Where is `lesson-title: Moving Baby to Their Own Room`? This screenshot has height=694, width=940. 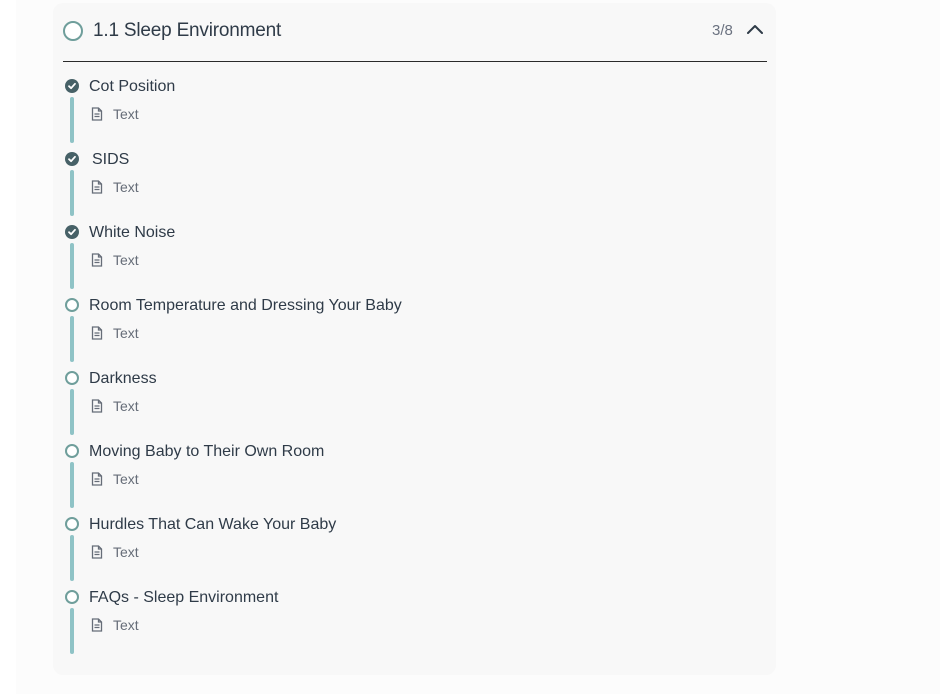 lesson-title: Moving Baby to Their Own Room is located at coordinates (206, 451).